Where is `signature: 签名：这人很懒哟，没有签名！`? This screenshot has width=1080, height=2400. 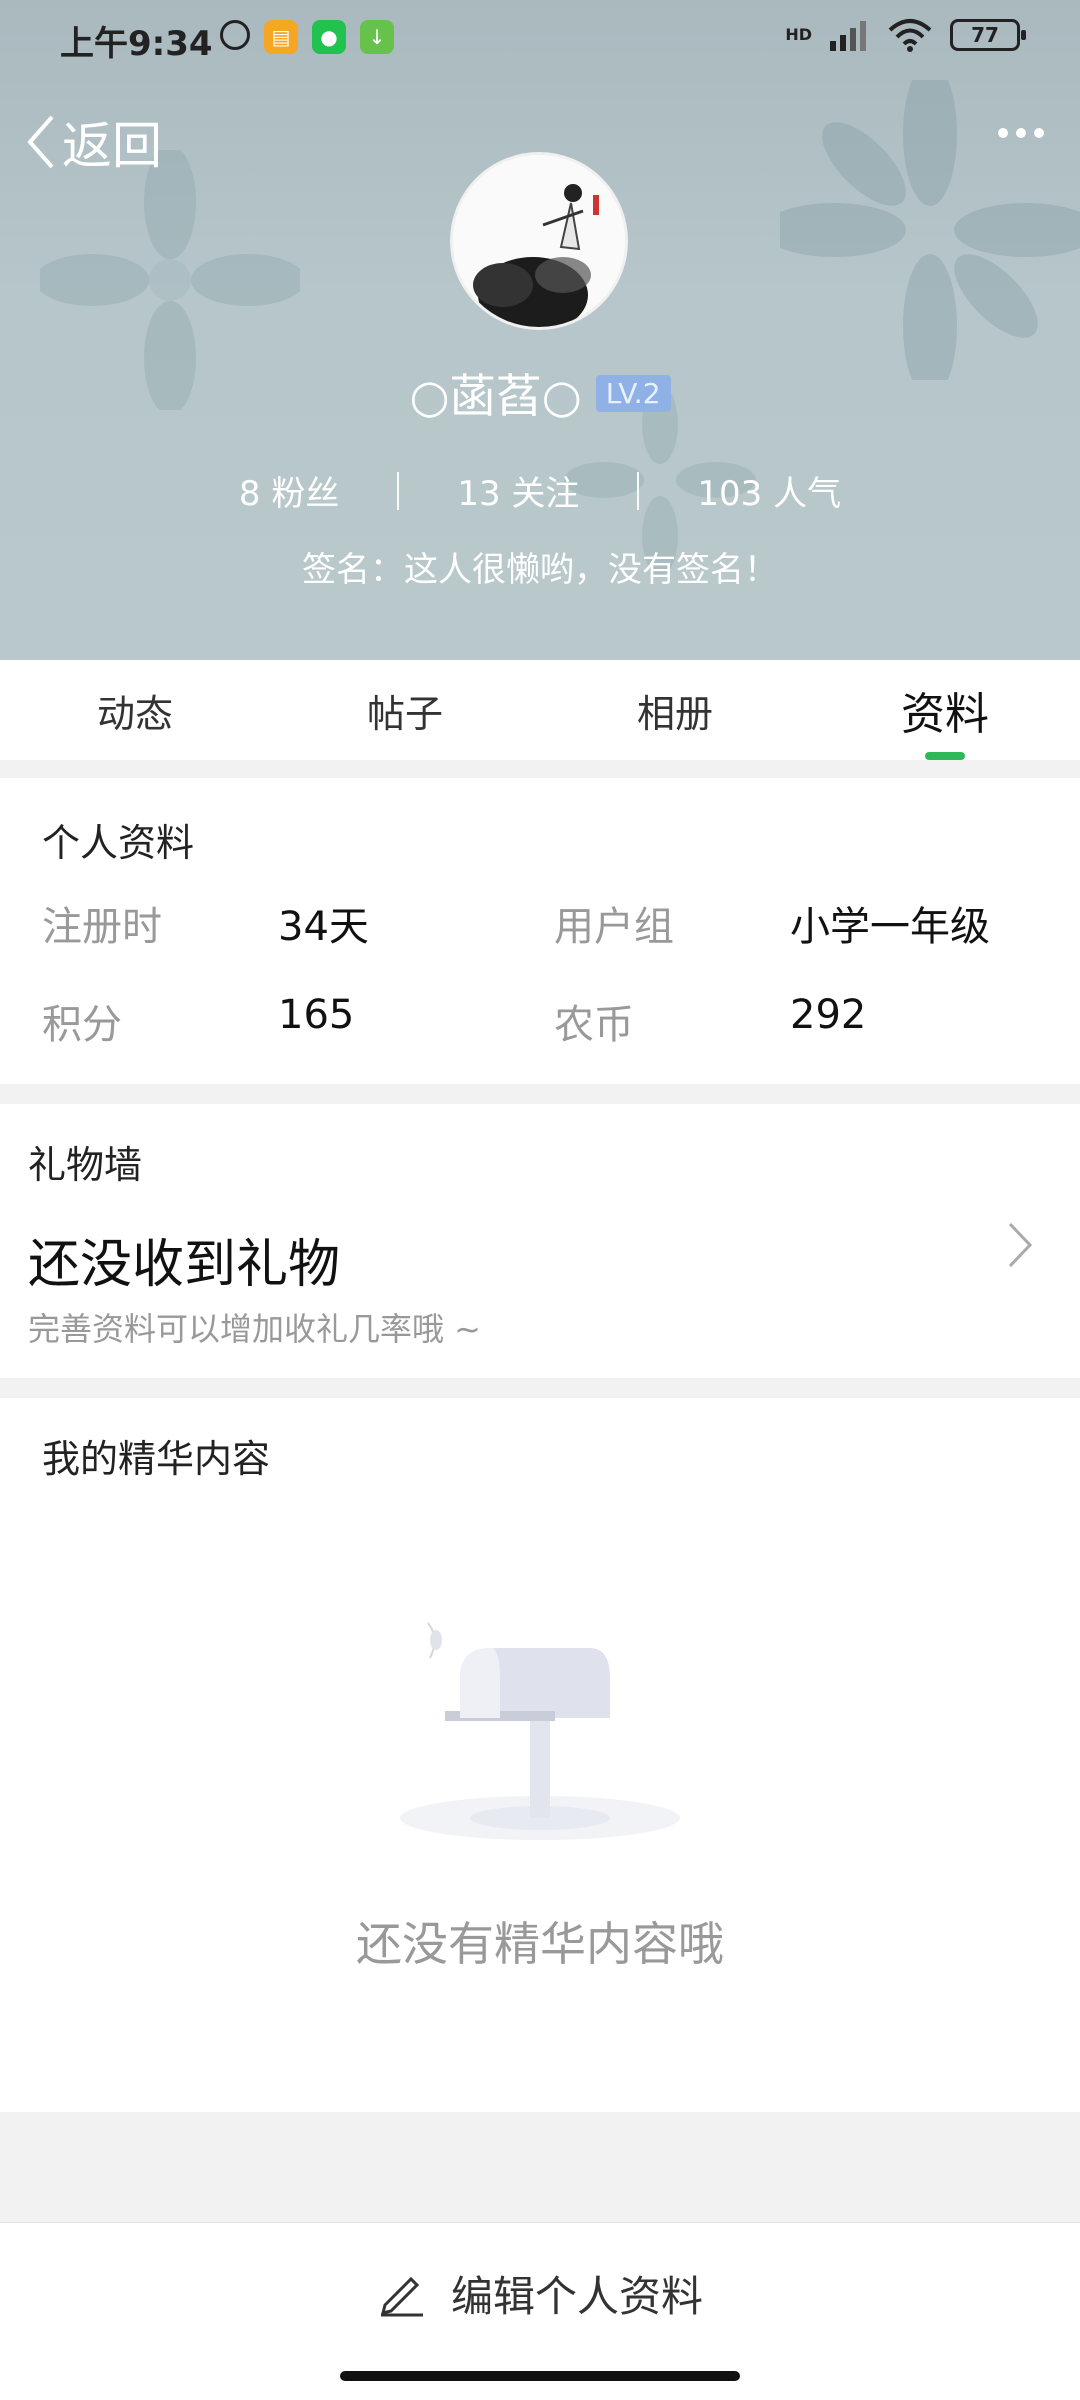
signature: 签名：这人很懒哟，没有签名！ is located at coordinates (540, 570).